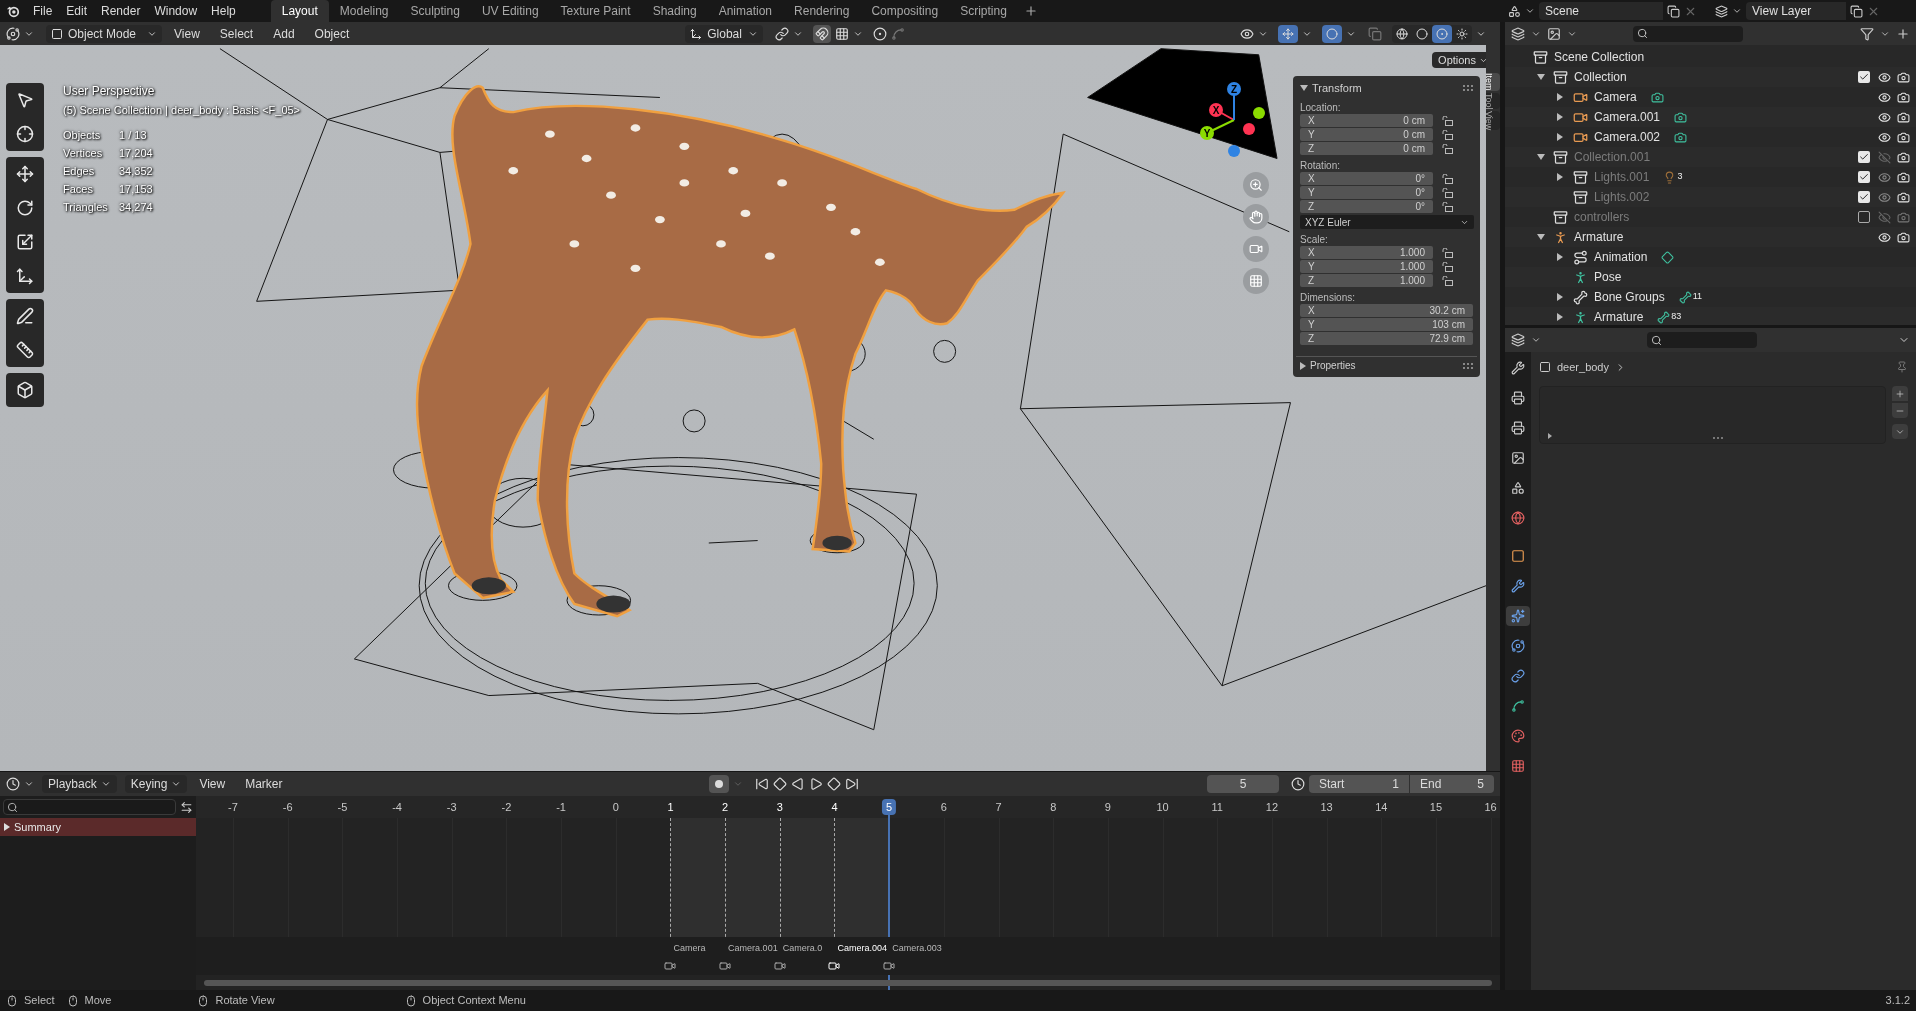 Image resolution: width=1916 pixels, height=1011 pixels. Describe the element at coordinates (753, 948) in the screenshot. I see `marker-label: Camera.001` at that location.